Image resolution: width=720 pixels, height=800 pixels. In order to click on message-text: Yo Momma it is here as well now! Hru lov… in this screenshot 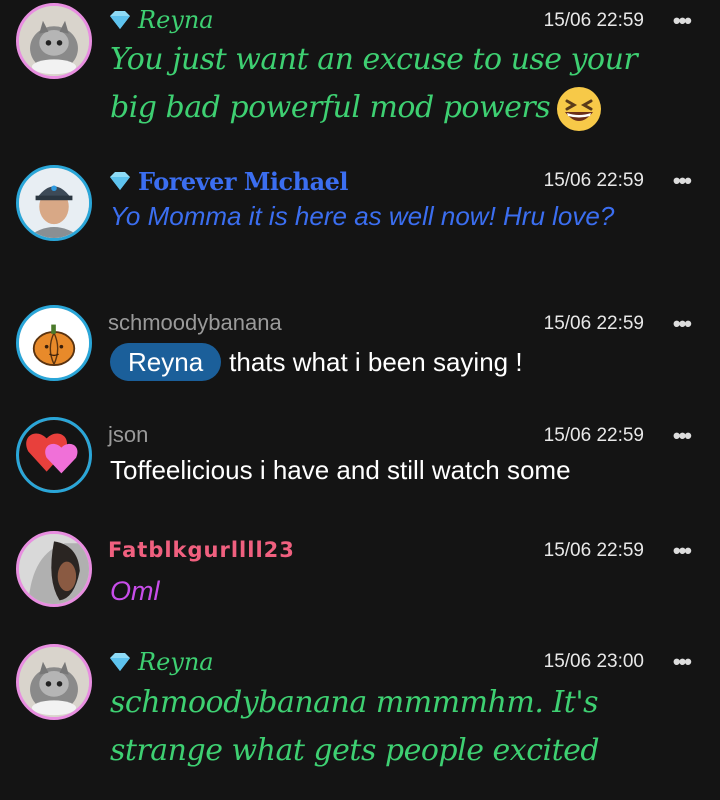, I will do `click(362, 216)`.